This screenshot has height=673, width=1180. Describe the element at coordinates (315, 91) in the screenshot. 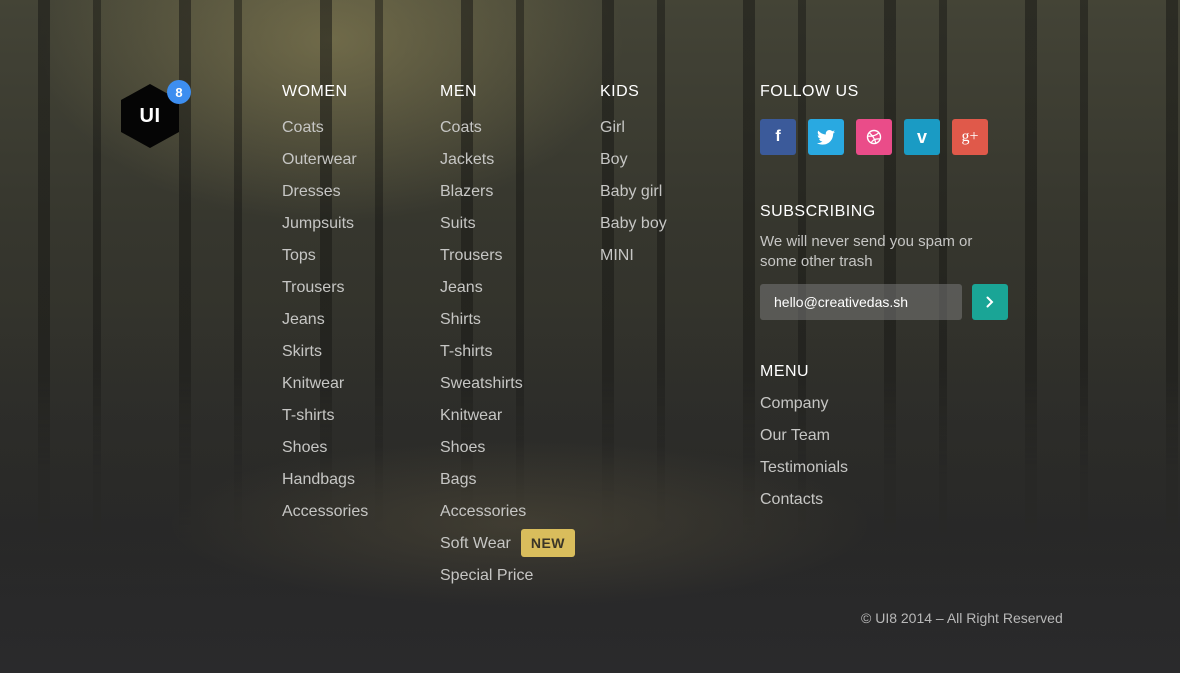

I see `women-title: WOMEN` at that location.